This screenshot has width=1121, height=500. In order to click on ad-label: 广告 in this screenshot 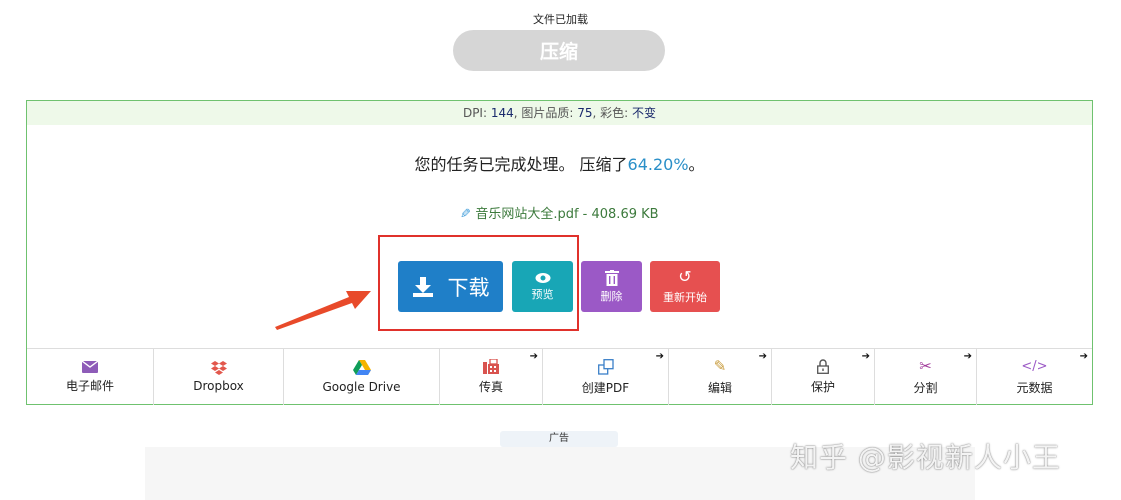, I will do `click(559, 439)`.